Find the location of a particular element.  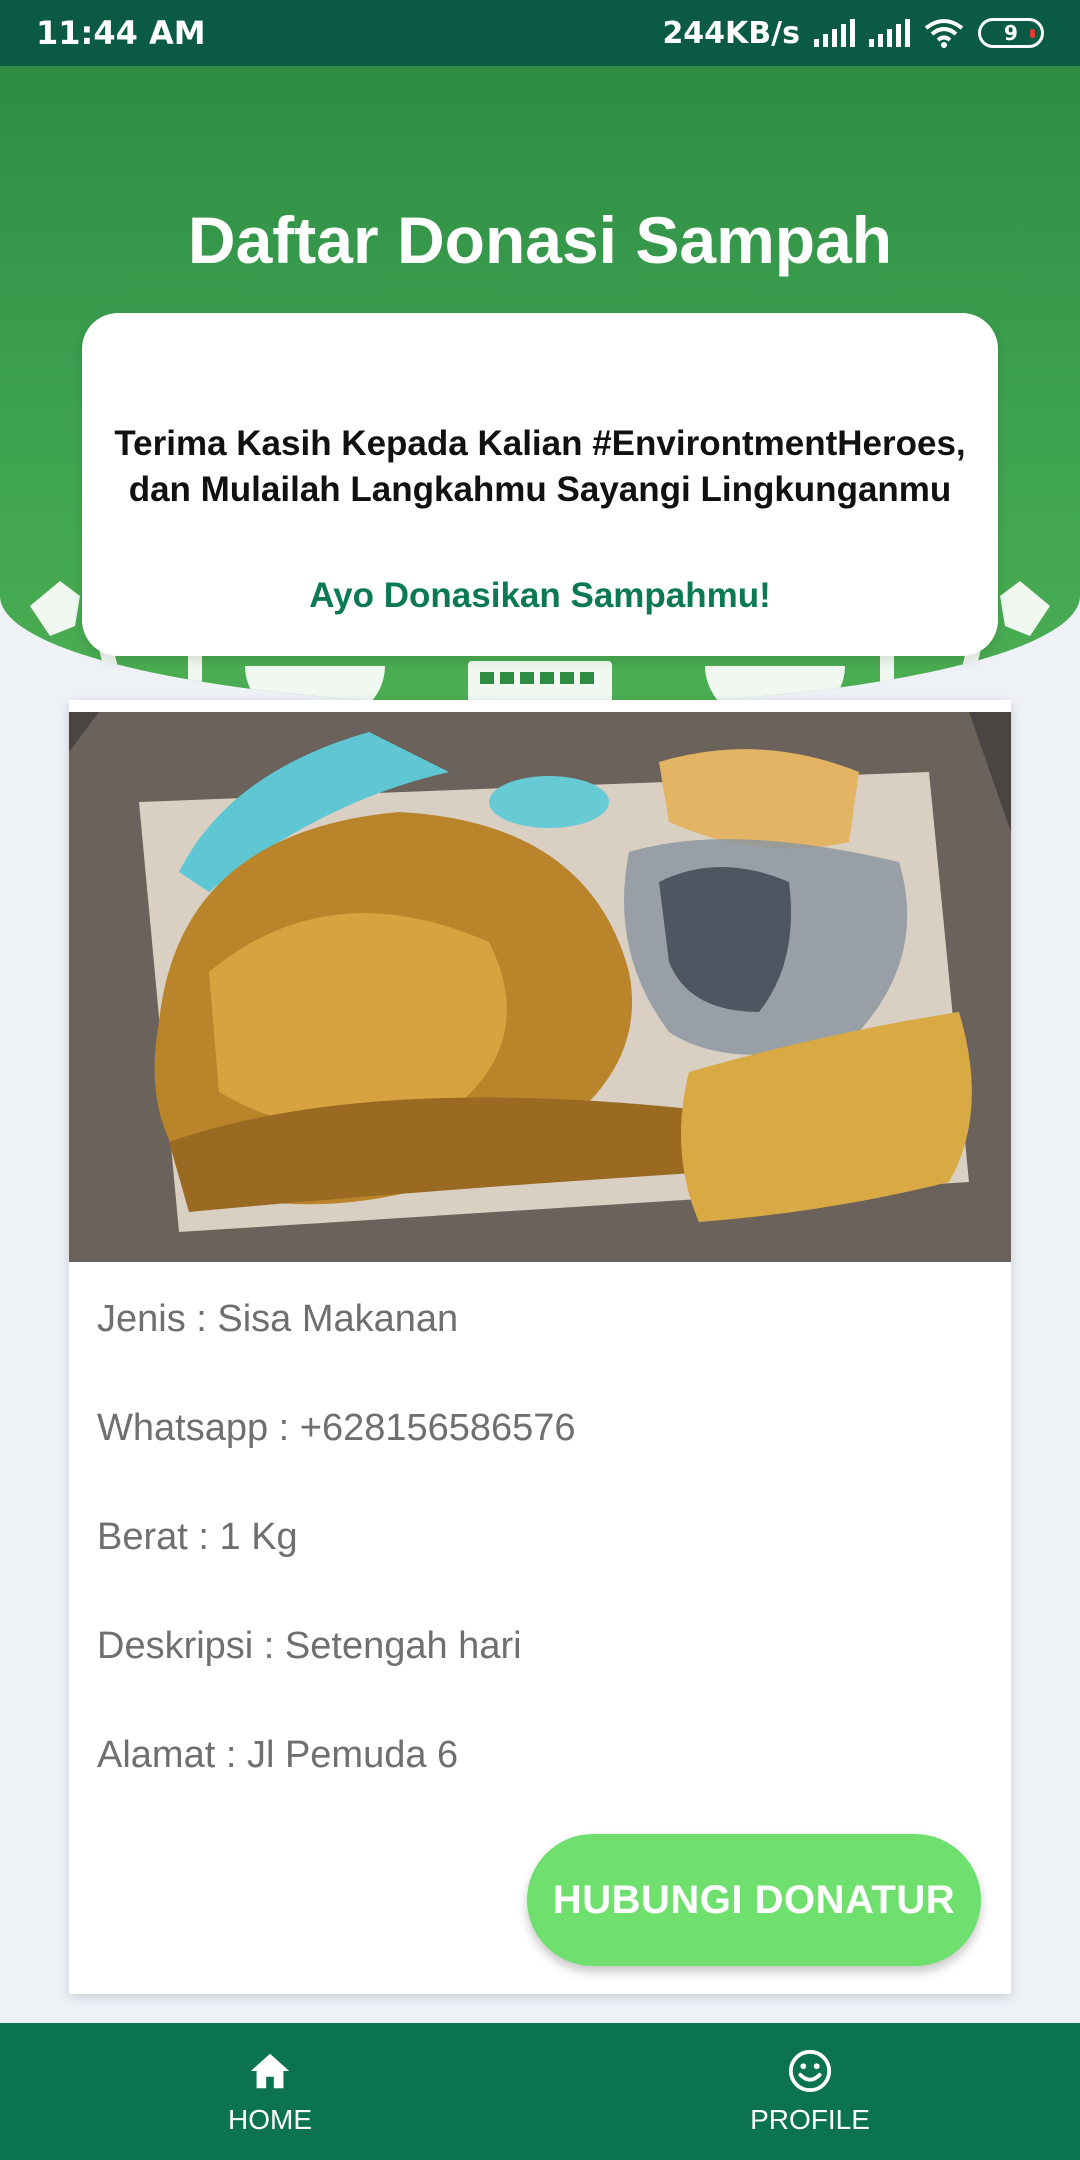

whatsapp-number: Whatsapp : +628156586576 is located at coordinates (336, 1428).